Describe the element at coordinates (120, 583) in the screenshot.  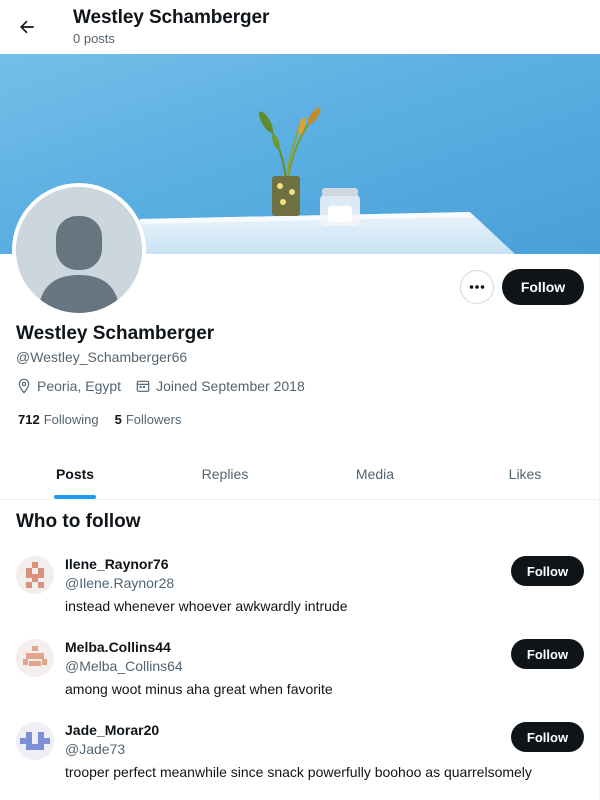
I see `suggested-user-handle: @Ilene.Raynor28` at that location.